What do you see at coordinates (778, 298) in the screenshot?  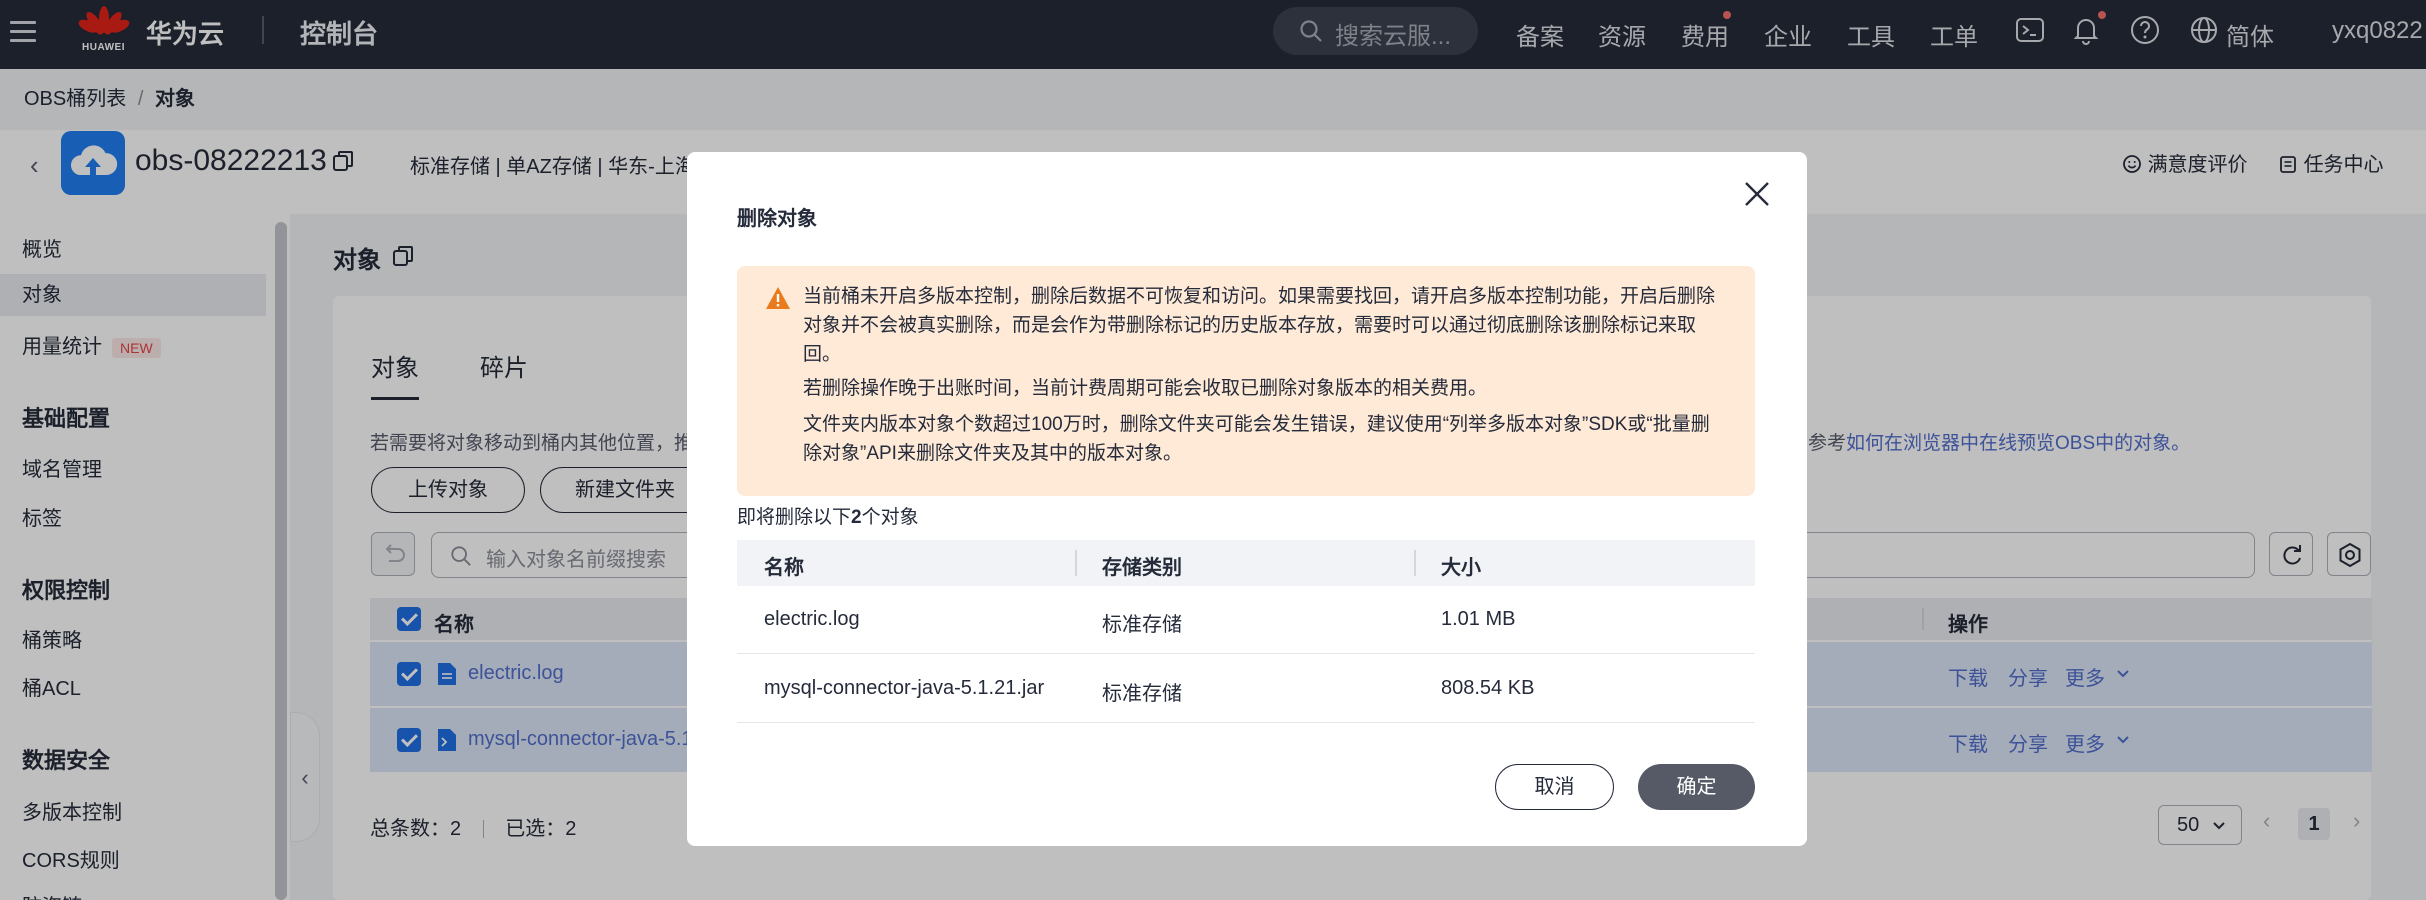 I see `warning-icon` at bounding box center [778, 298].